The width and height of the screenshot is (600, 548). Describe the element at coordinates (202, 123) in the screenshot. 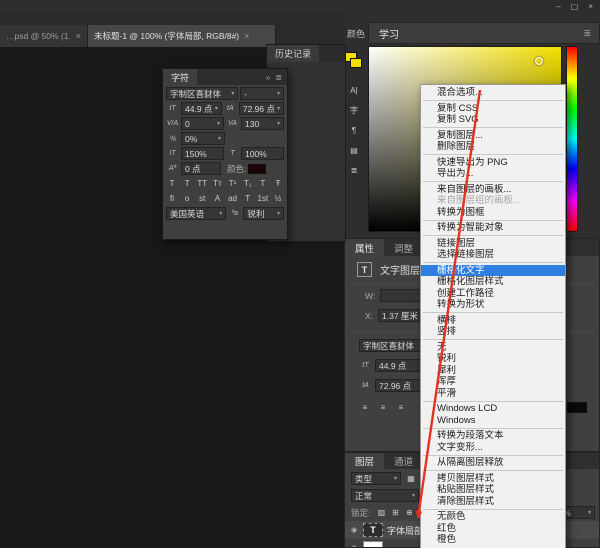

I see `kerning-dropdown: 0 ▾` at that location.